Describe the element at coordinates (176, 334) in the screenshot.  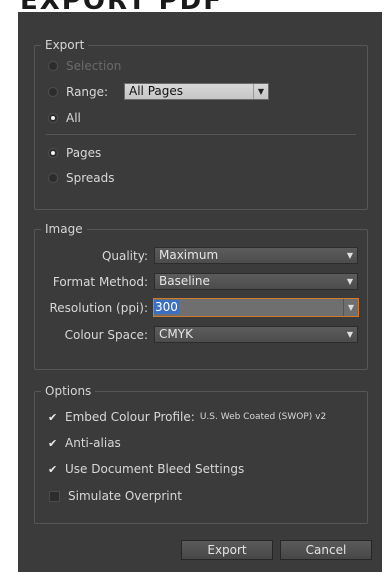
I see `colour-space-value: CMYK` at that location.